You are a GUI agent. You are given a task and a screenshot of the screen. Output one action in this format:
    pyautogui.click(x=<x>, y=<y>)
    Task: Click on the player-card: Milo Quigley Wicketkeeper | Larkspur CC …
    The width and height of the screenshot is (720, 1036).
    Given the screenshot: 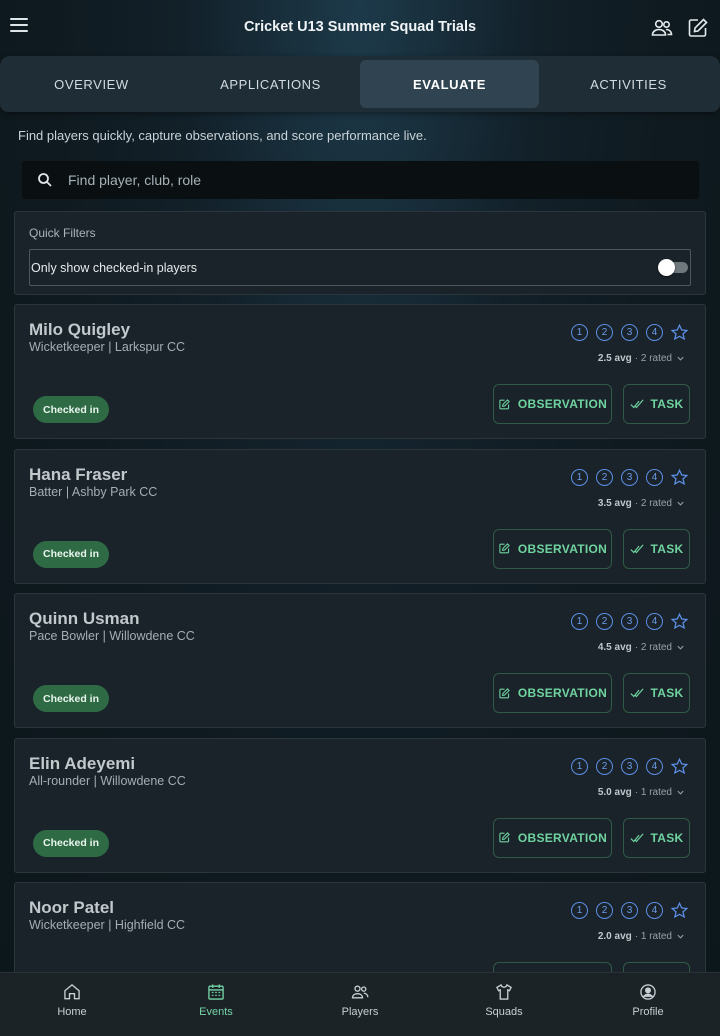 What is the action you would take?
    pyautogui.click(x=360, y=371)
    